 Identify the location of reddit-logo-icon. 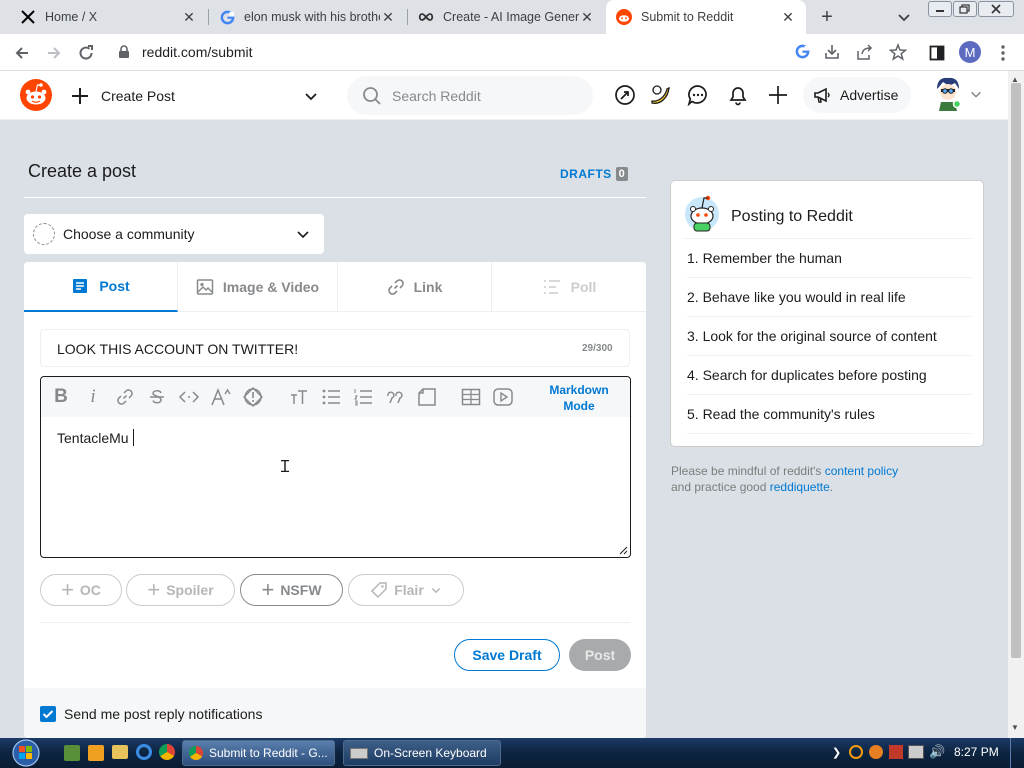
(36, 95).